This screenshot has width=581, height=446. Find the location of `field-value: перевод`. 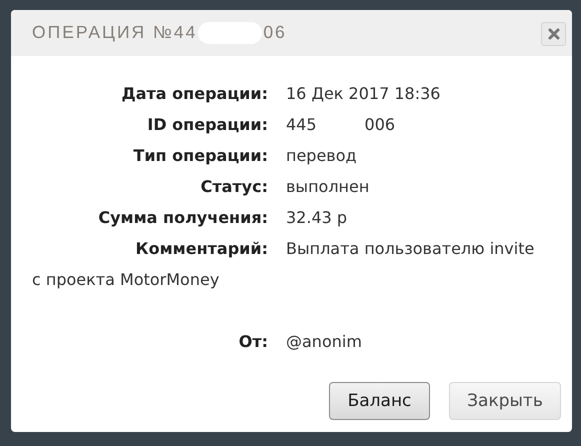

field-value: перевод is located at coordinates (321, 155).